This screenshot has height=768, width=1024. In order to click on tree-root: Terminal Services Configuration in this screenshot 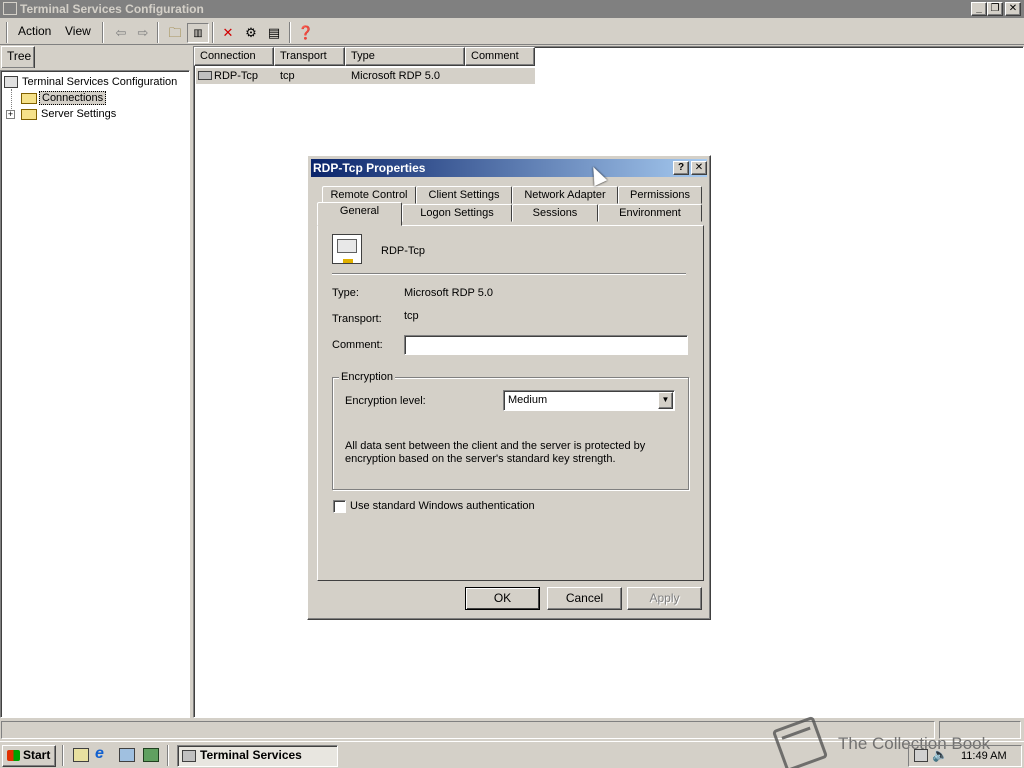, I will do `click(96, 82)`.